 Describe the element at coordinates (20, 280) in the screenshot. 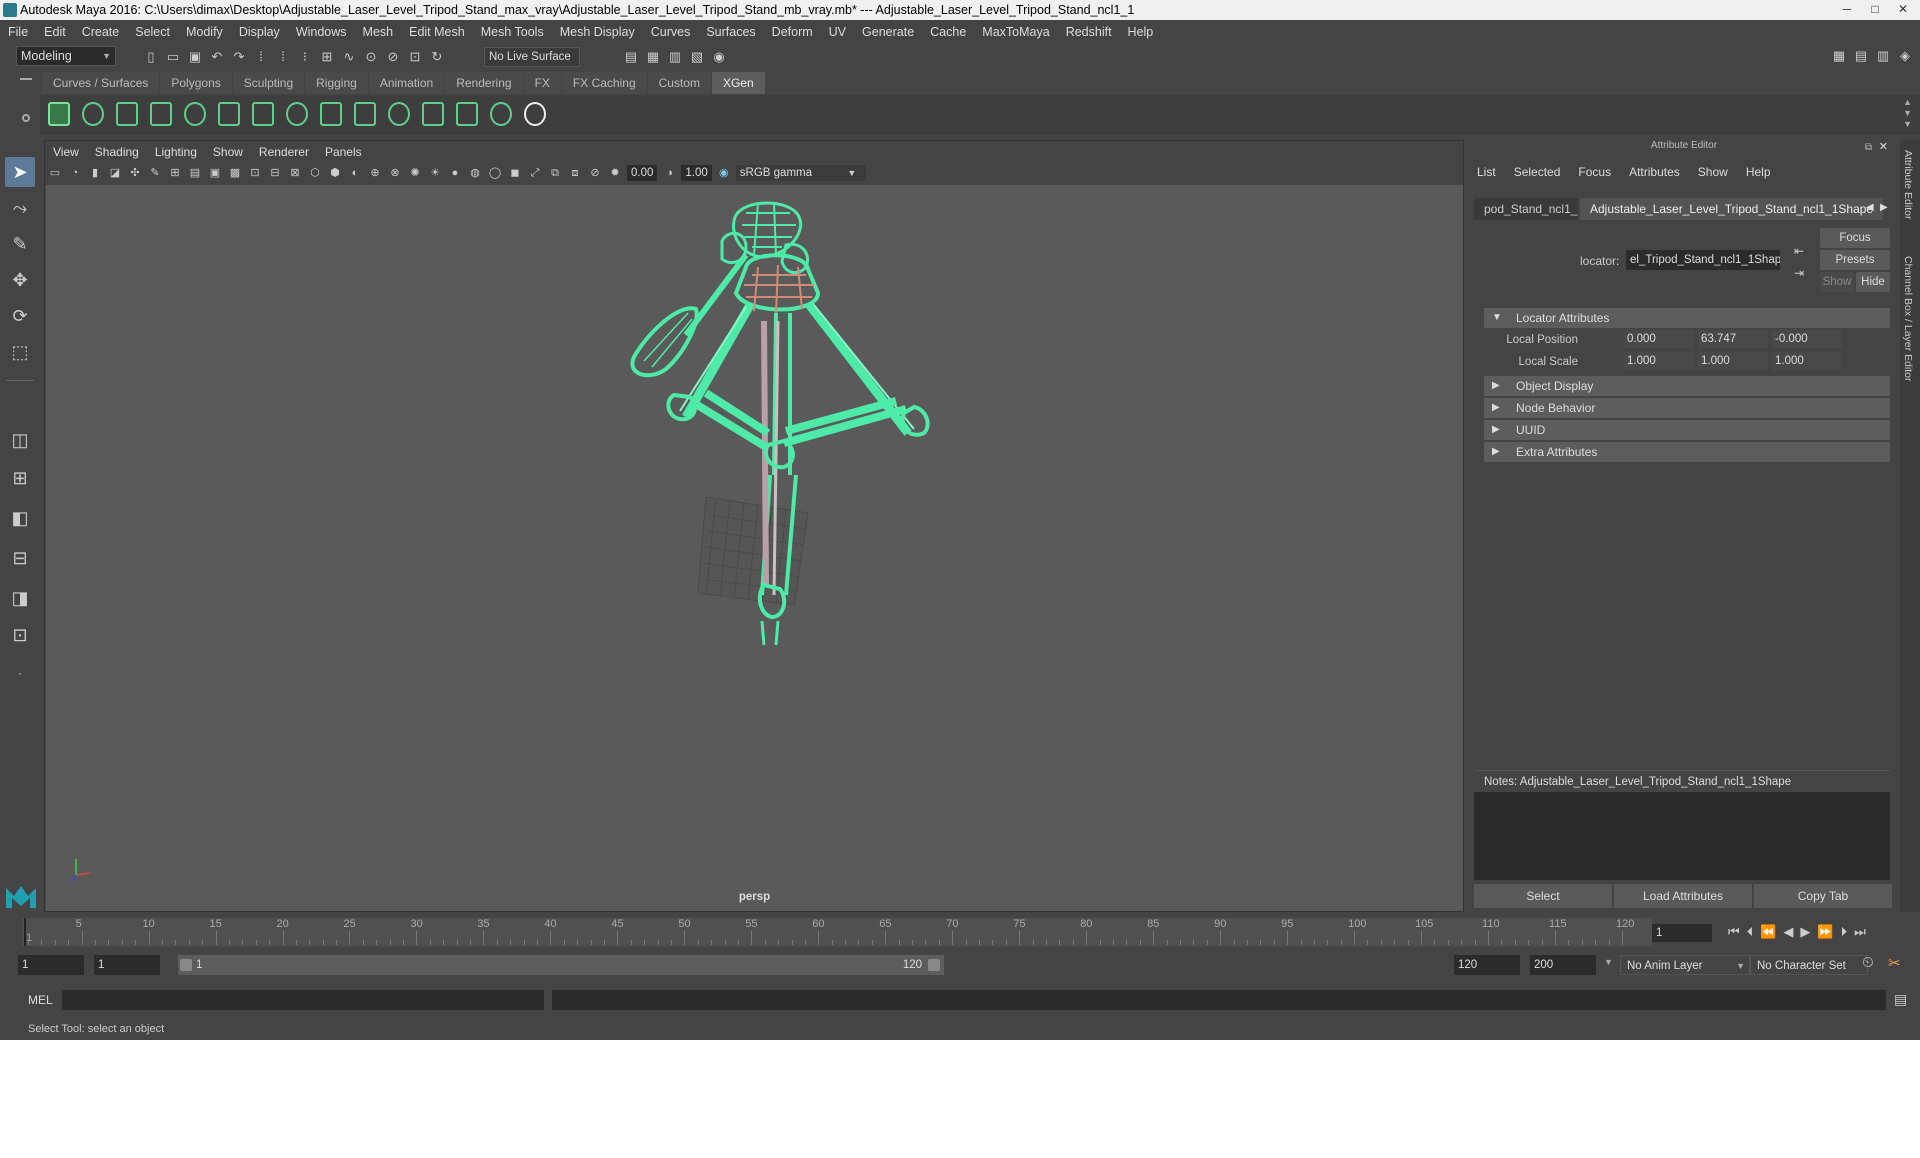

I see `move-tool-icon: ✥` at that location.